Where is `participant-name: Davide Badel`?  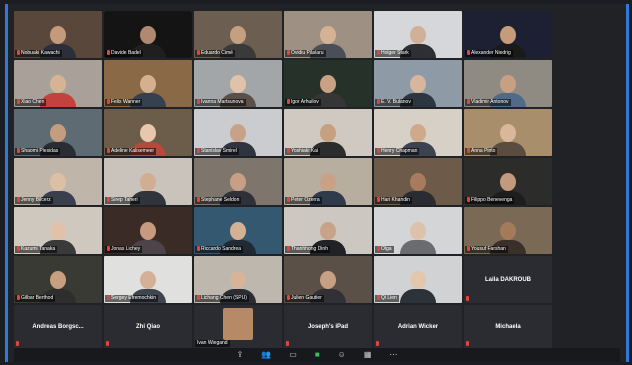
participant-name: Davide Badel is located at coordinates (124, 53).